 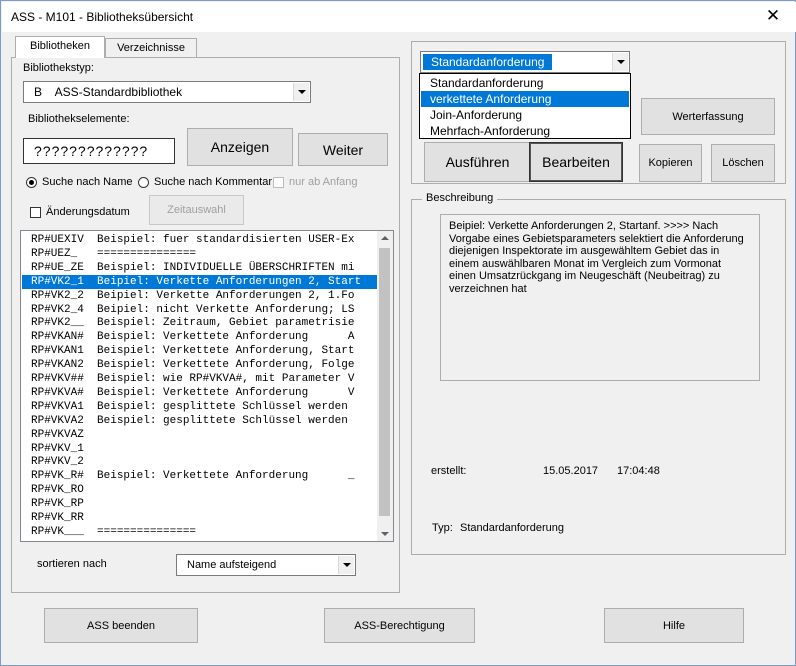 I want to click on type-label: Typ:, so click(x=442, y=528).